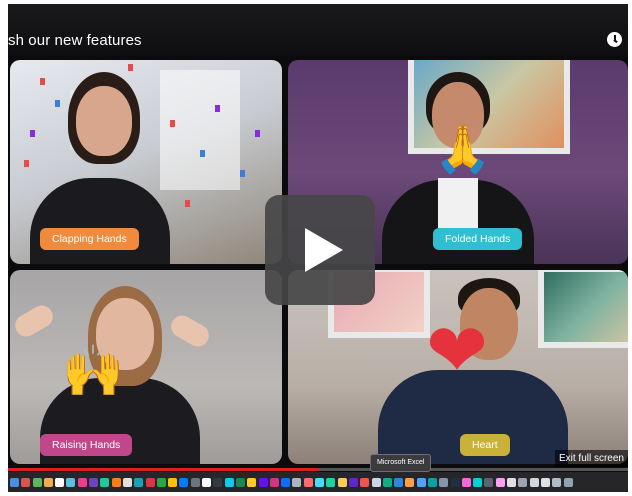  Describe the element at coordinates (485, 445) in the screenshot. I see `reaction-label: Heart` at that location.